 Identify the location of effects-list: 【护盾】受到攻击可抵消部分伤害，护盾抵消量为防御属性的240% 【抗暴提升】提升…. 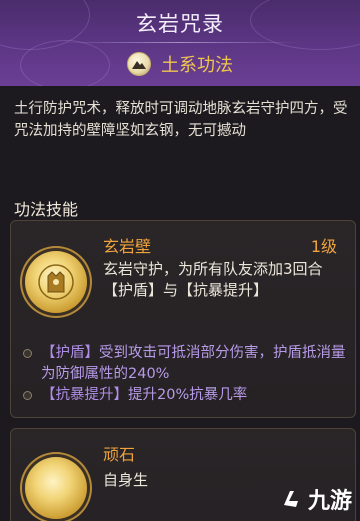
(184, 374).